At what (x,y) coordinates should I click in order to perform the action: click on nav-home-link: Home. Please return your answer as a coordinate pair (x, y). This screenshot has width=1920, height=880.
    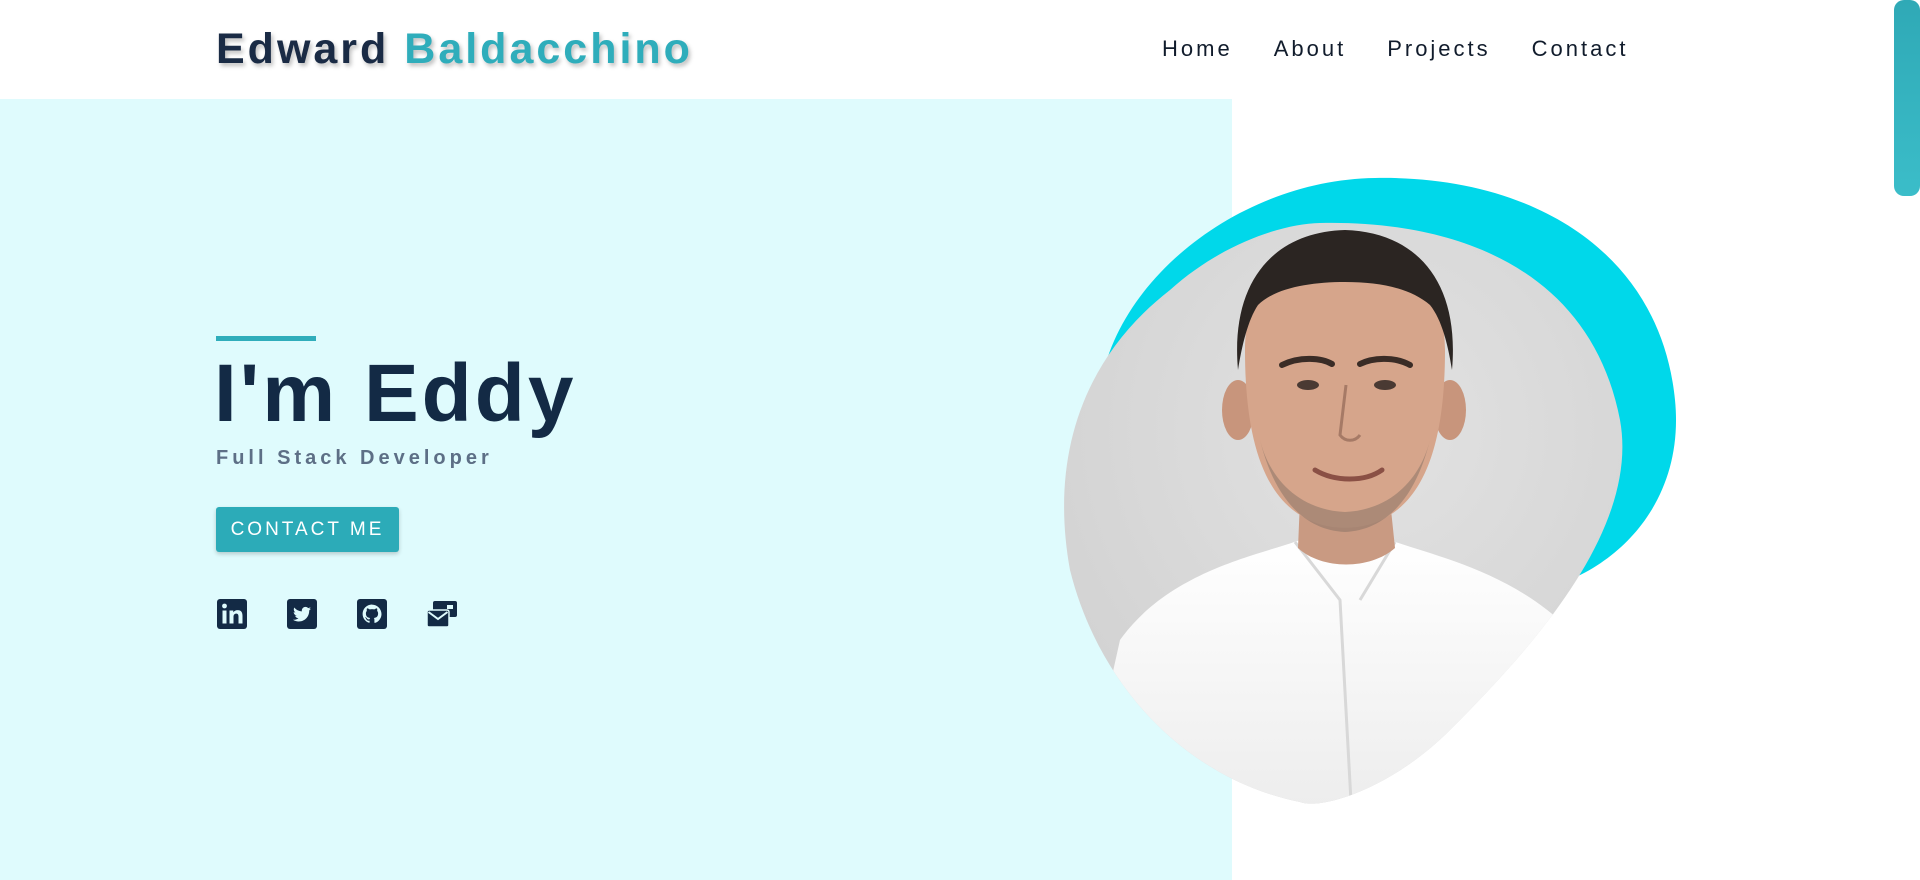
    Looking at the image, I should click on (1197, 49).